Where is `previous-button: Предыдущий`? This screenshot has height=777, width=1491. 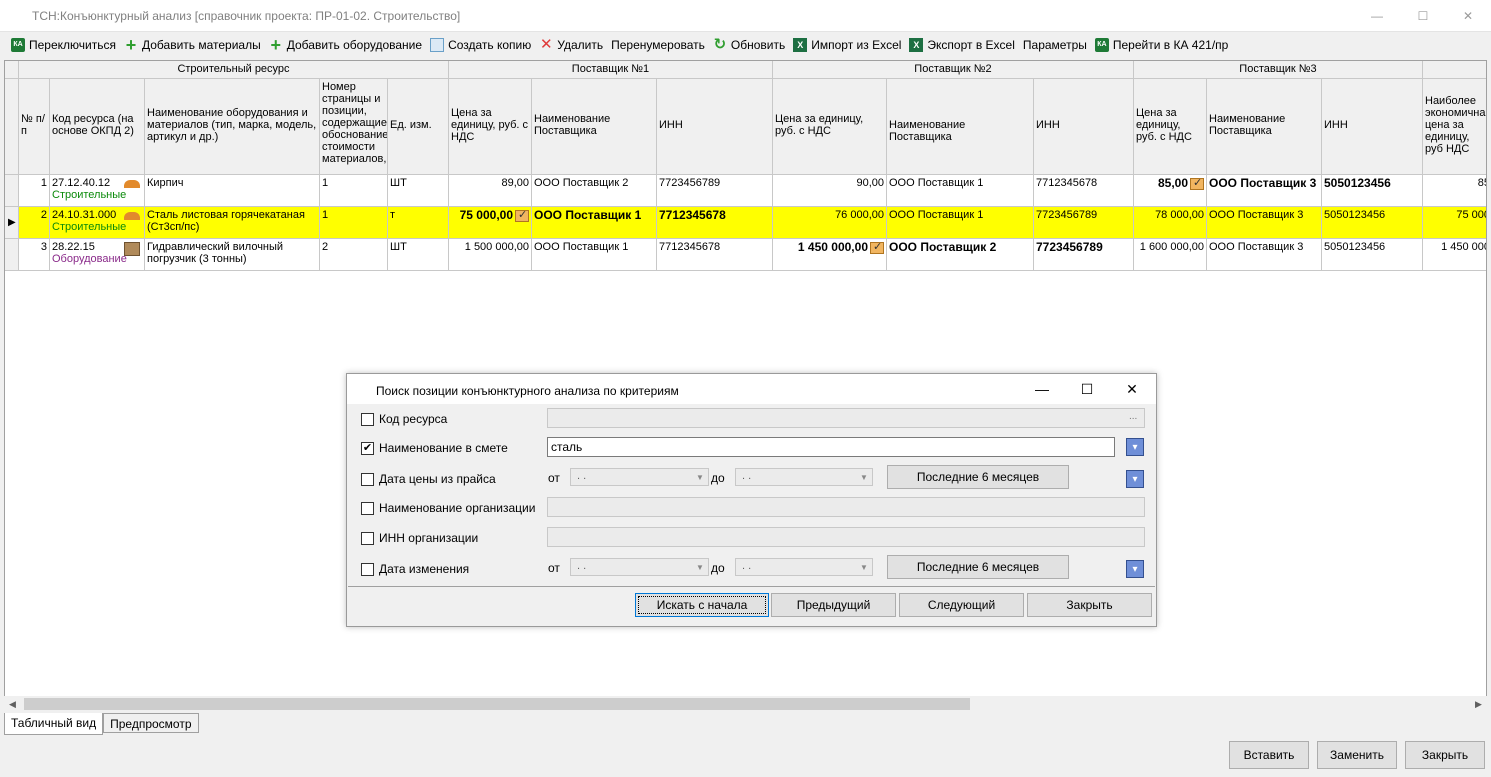
previous-button: Предыдущий is located at coordinates (833, 605).